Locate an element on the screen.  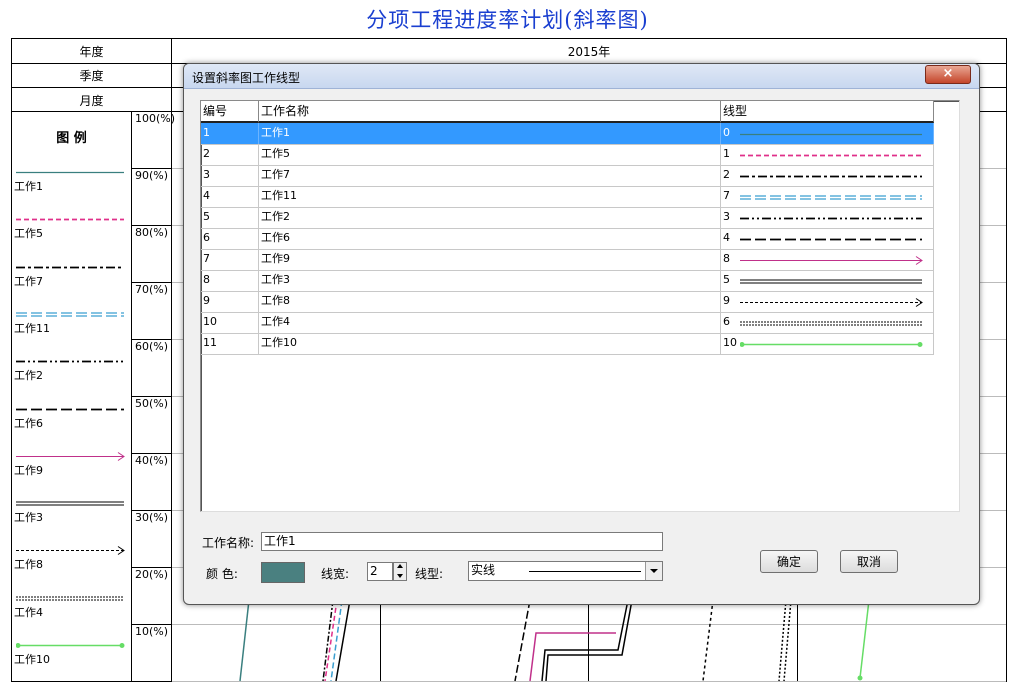
month-header: 月度 is located at coordinates (91, 101).